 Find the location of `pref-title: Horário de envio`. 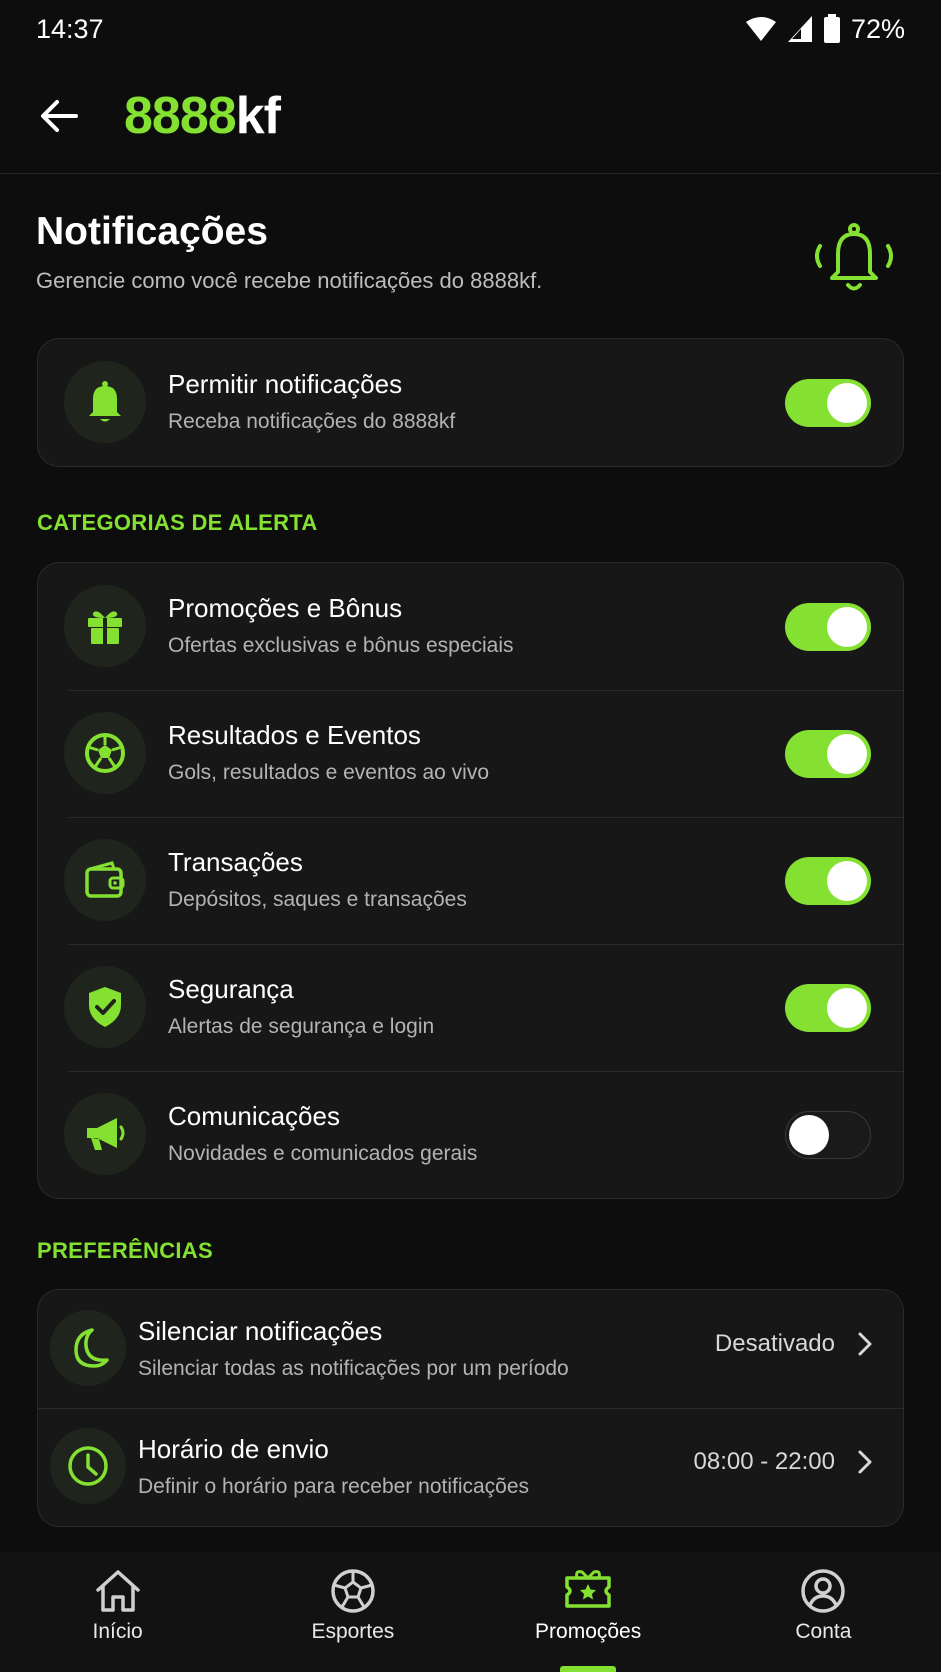

pref-title: Horário de envio is located at coordinates (233, 1449).